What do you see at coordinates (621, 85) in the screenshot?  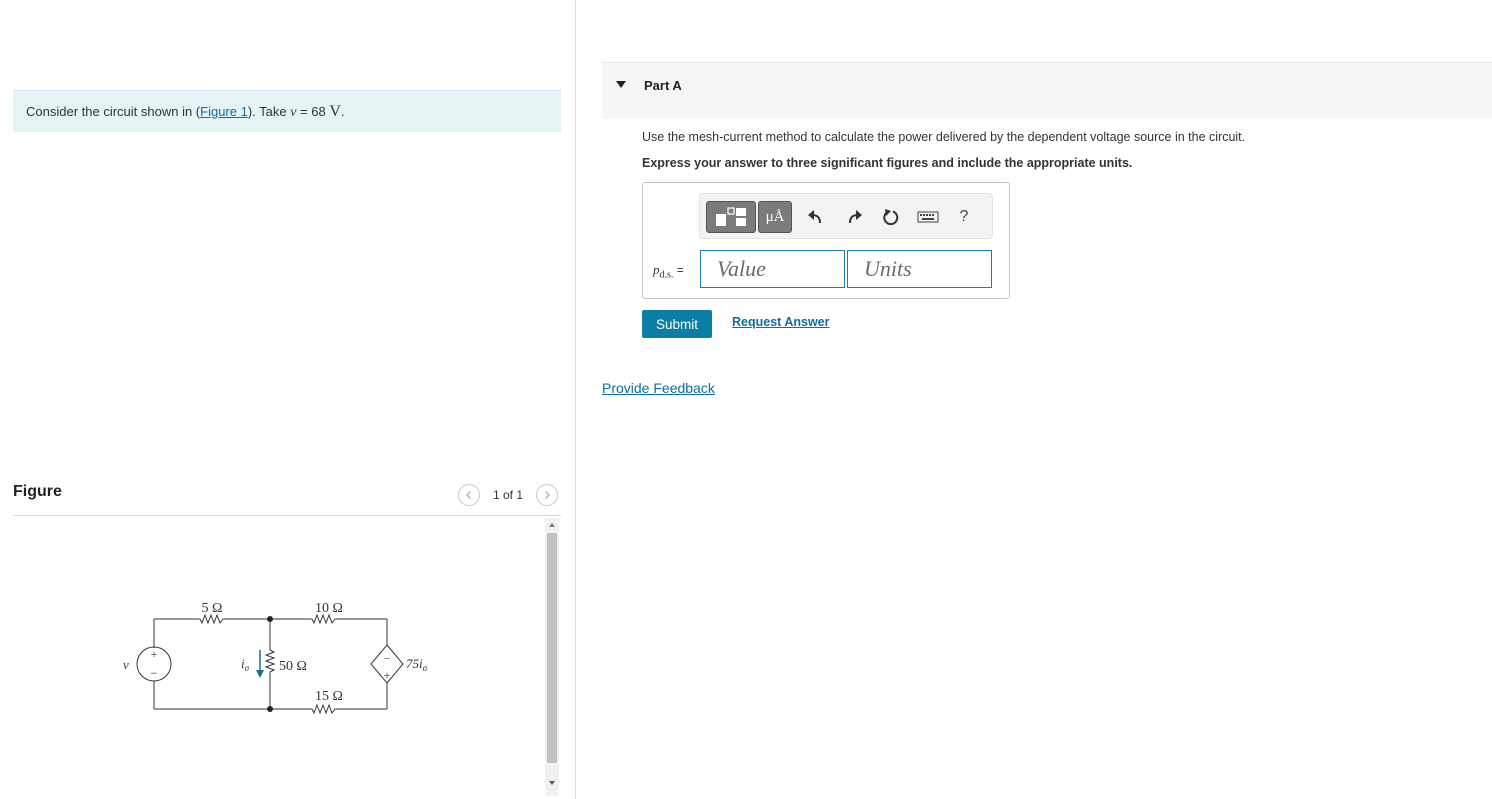 I see `caret-down-icon` at bounding box center [621, 85].